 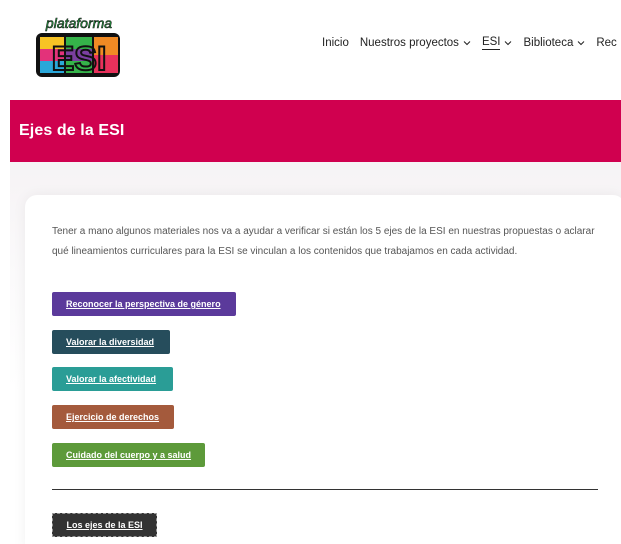 What do you see at coordinates (409, 43) in the screenshot?
I see `nav-item-label: Nuestros proyectos` at bounding box center [409, 43].